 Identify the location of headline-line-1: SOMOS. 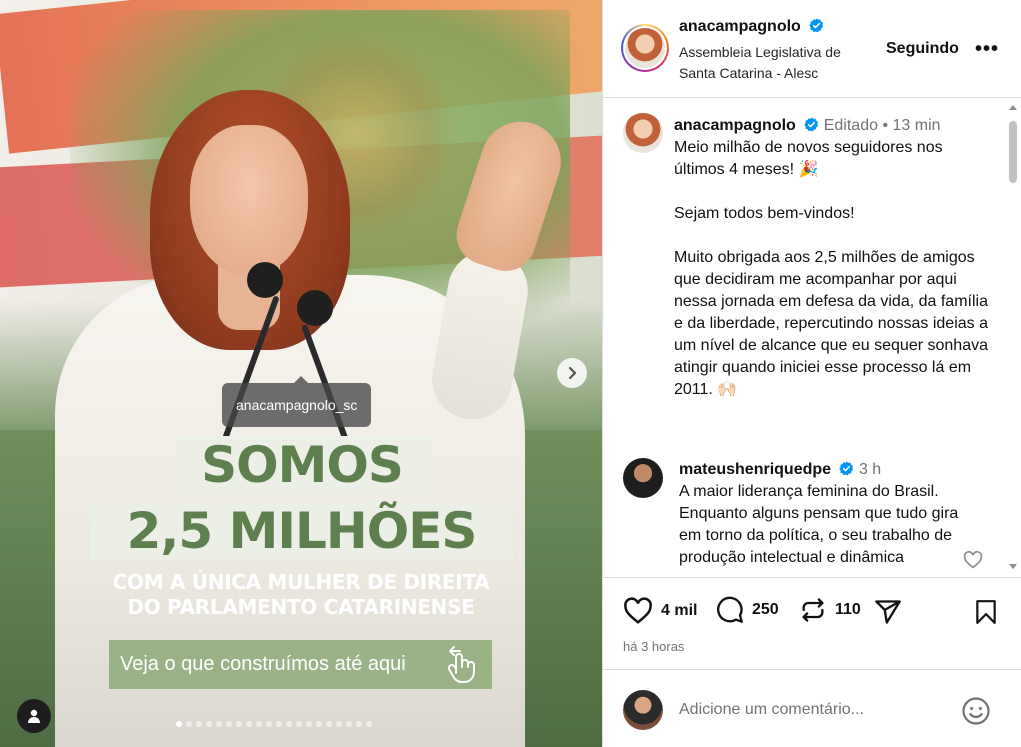
(302, 465).